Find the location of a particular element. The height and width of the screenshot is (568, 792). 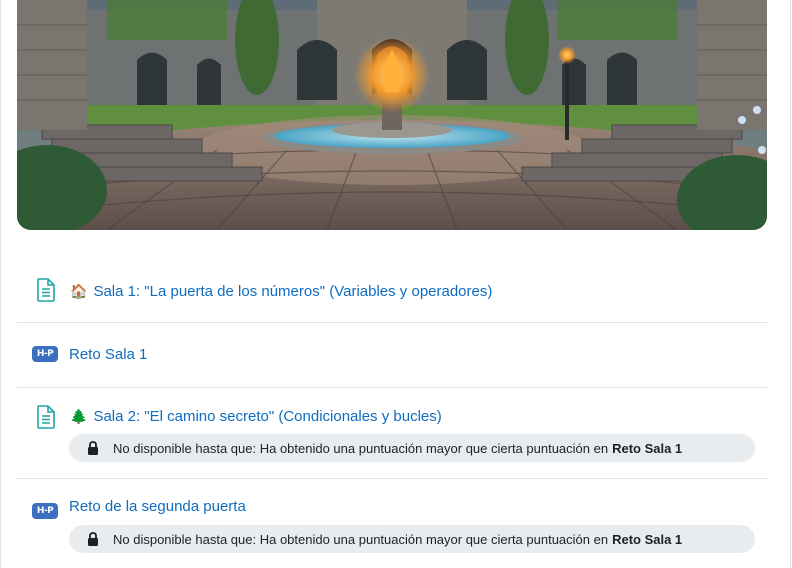

tree-emoji-icon: 🌲 is located at coordinates (79, 416).